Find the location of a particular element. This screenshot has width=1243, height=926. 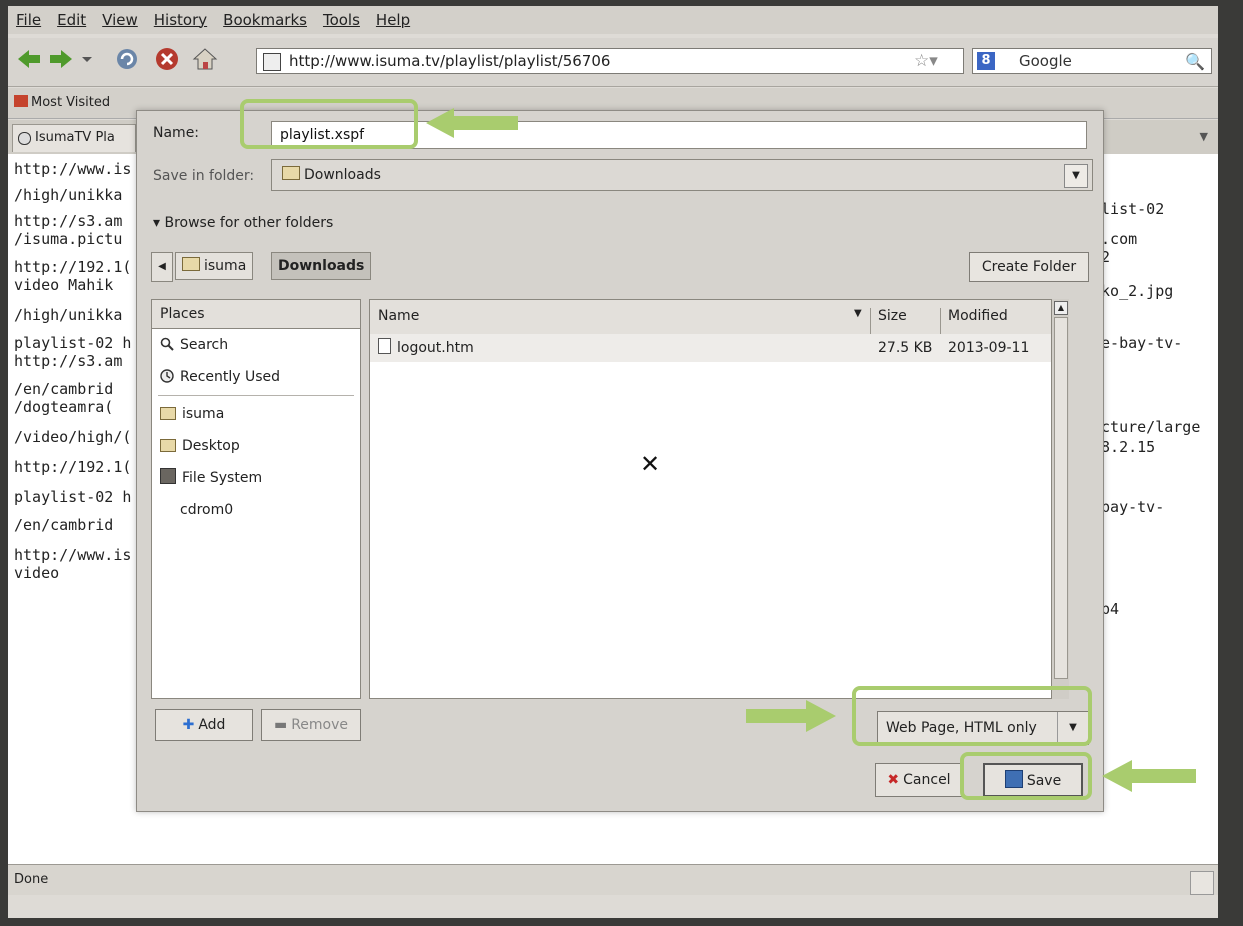

file-list-scrollbar: ▲ is located at coordinates (1060, 499).